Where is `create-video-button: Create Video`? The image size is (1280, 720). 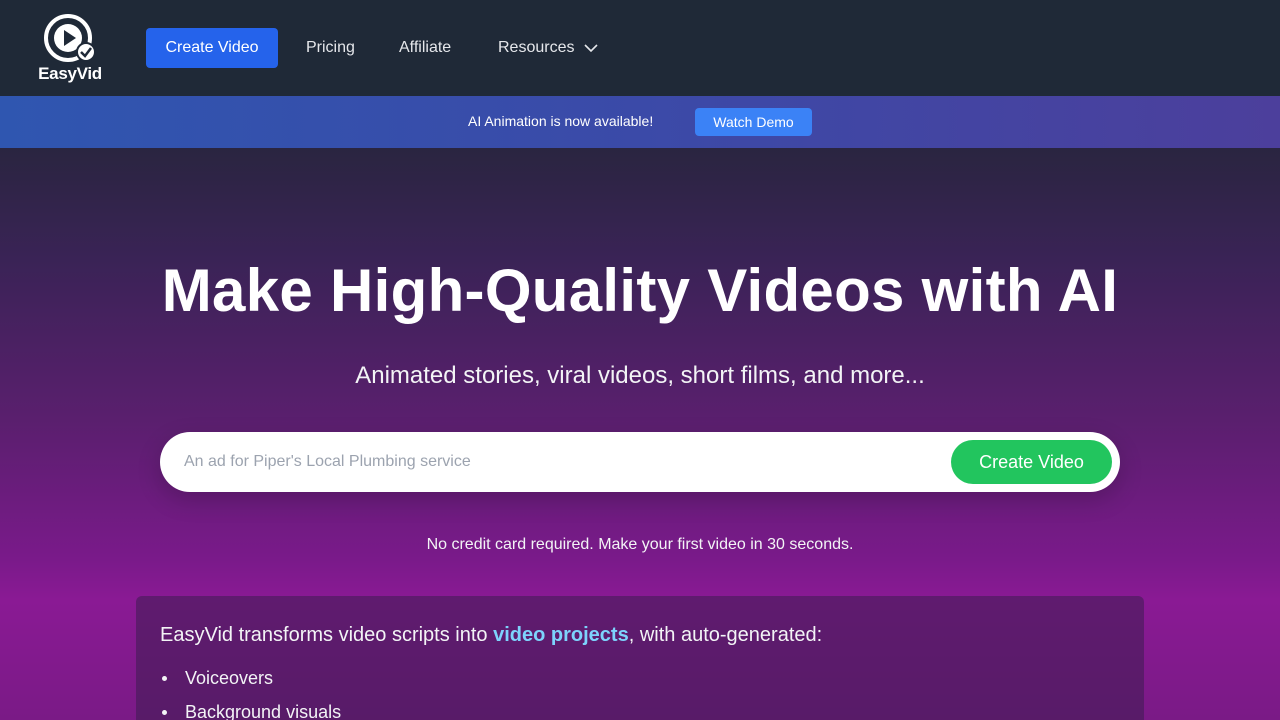 create-video-button: Create Video is located at coordinates (1031, 462).